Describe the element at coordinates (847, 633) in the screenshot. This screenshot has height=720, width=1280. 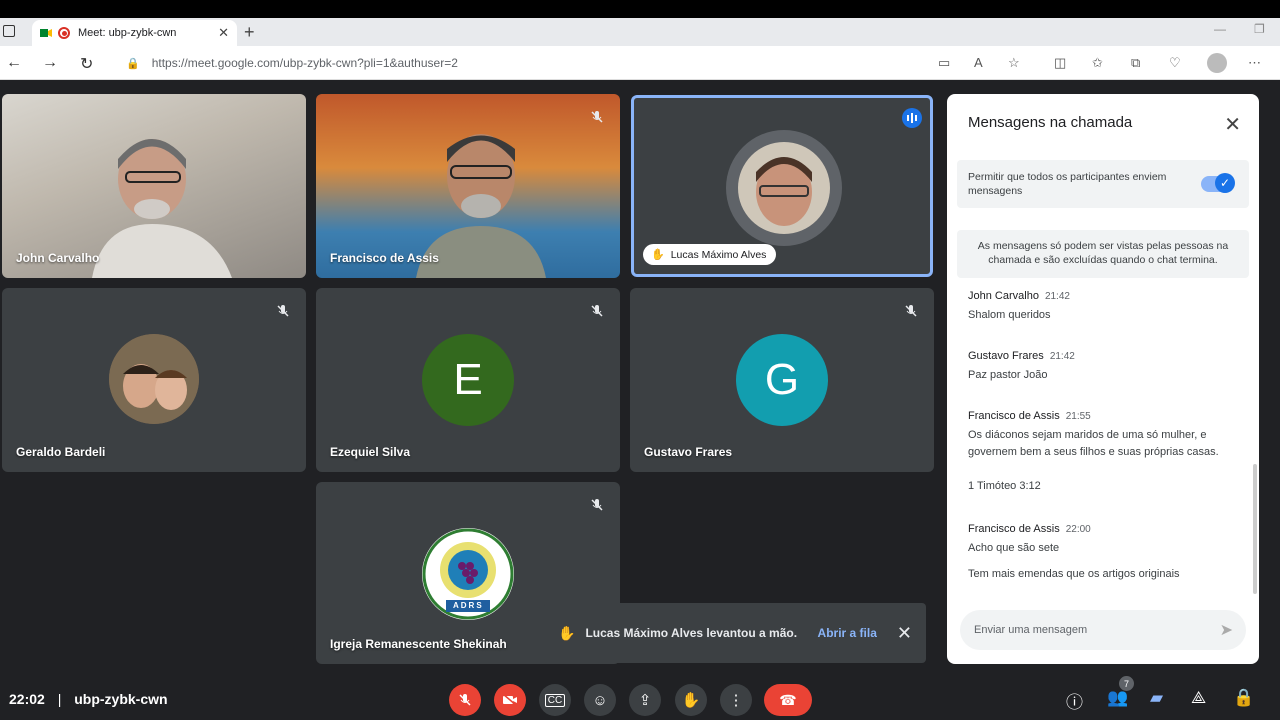
I see `open-queue-link: Abrir a fila` at that location.